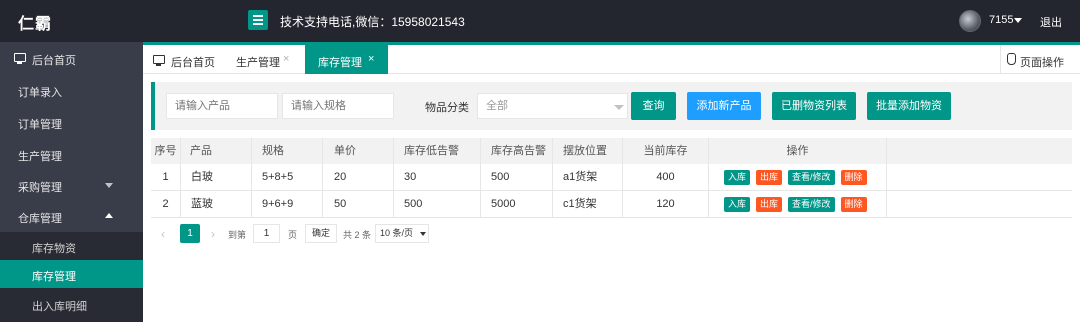 The width and height of the screenshot is (1080, 322). What do you see at coordinates (1051, 22) in the screenshot?
I see `logout-link: 退出` at bounding box center [1051, 22].